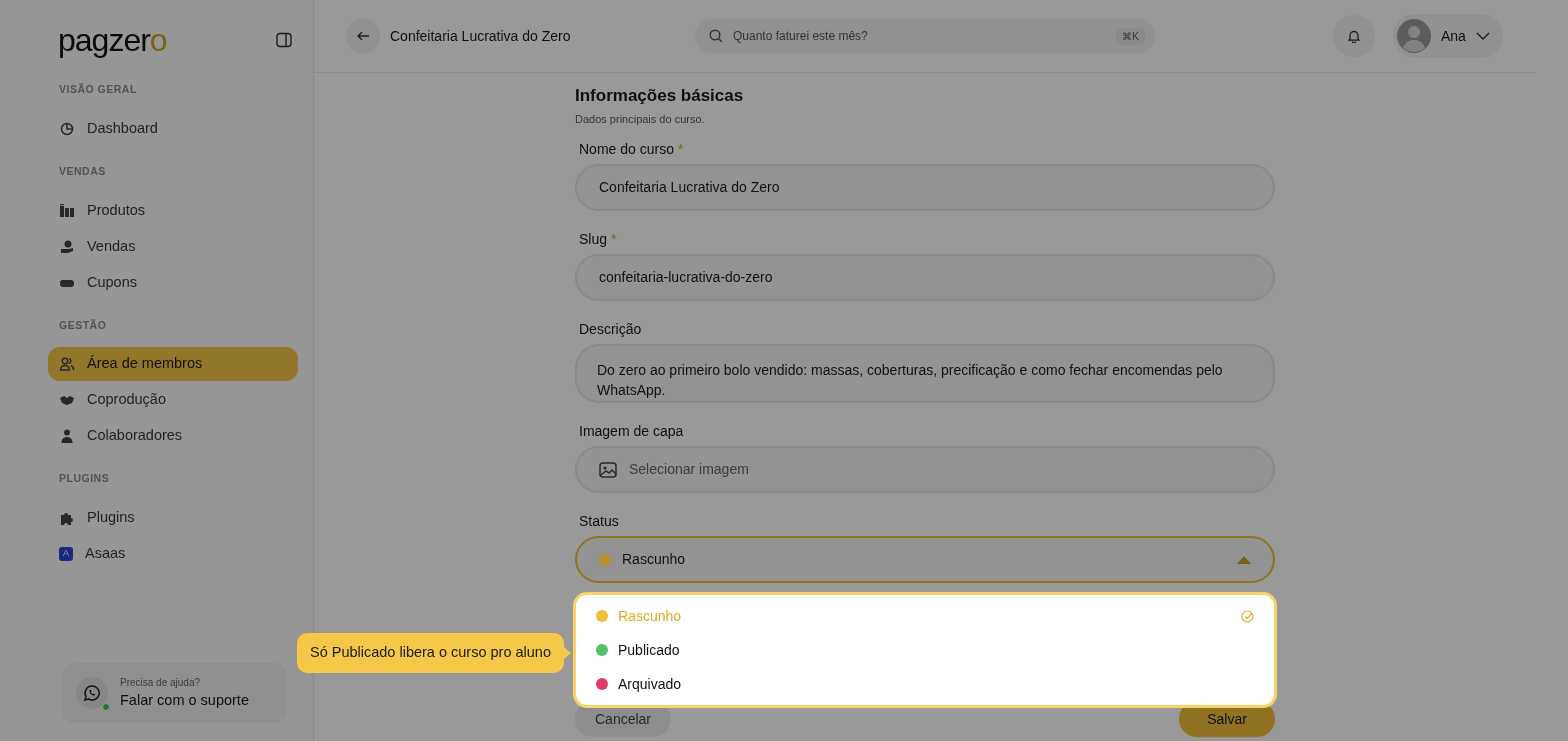 Image resolution: width=1568 pixels, height=741 pixels. What do you see at coordinates (925, 36) in the screenshot?
I see `search-field: Quanto faturei este mês? ⌘K` at bounding box center [925, 36].